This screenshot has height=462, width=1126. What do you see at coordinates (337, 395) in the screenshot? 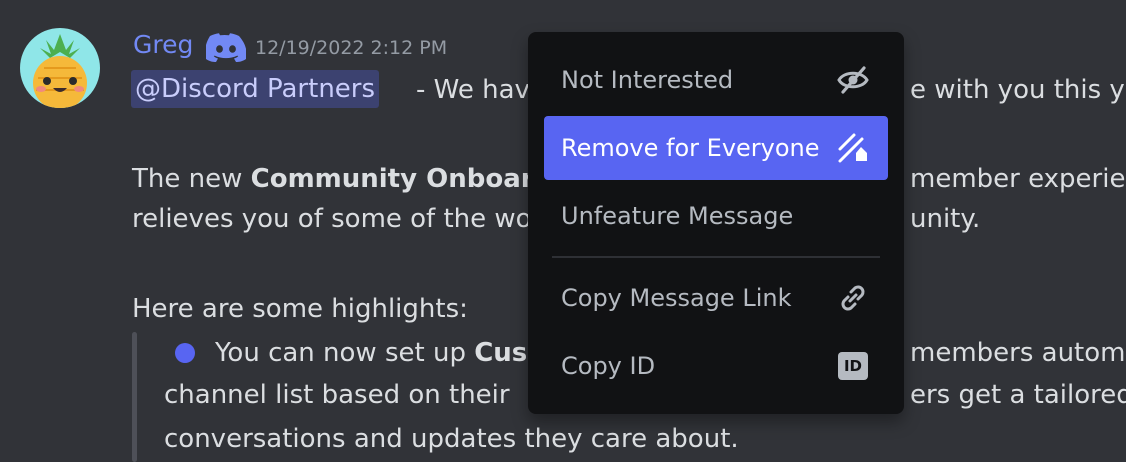
I see `message-text-line: channel list based on their` at bounding box center [337, 395].